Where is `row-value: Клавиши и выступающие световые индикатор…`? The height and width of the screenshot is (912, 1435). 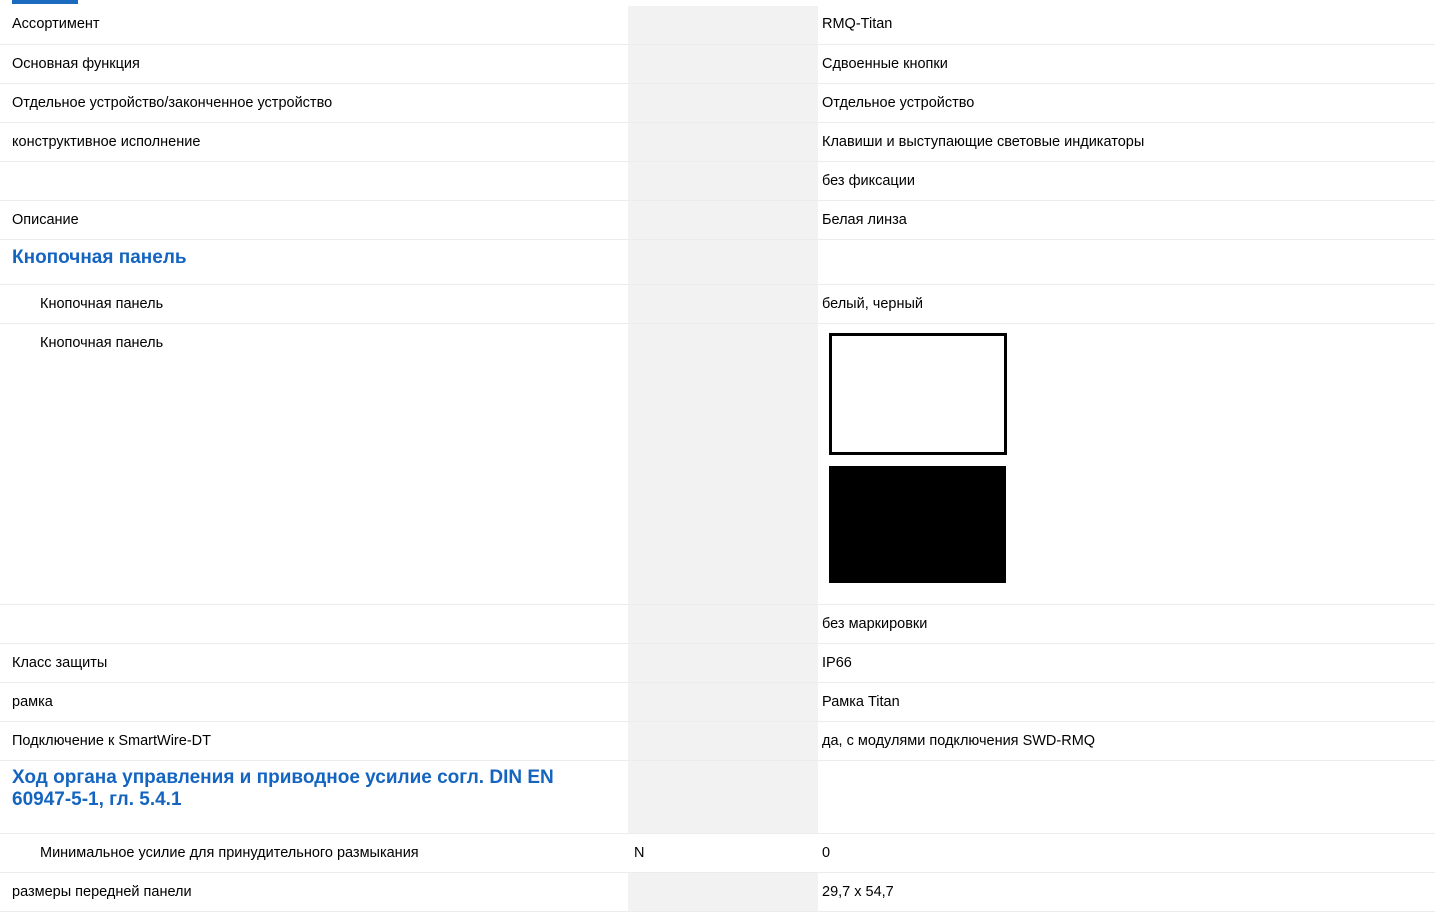 row-value: Клавиши и выступающие световые индикатор… is located at coordinates (1126, 142).